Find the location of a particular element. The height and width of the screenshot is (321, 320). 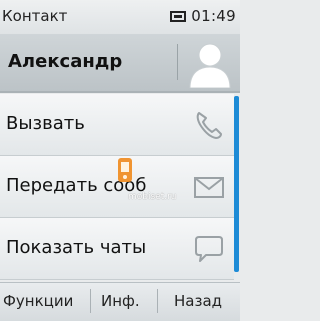

status-indicators: 01:49 is located at coordinates (203, 16).